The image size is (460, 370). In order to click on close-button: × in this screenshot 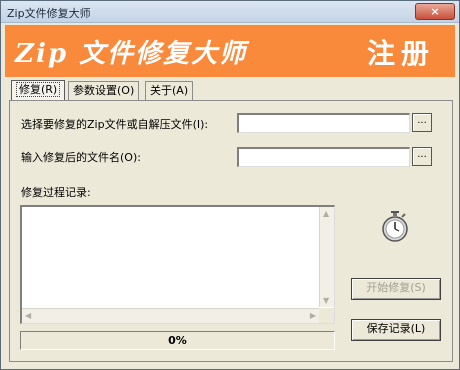, I will do `click(435, 11)`.